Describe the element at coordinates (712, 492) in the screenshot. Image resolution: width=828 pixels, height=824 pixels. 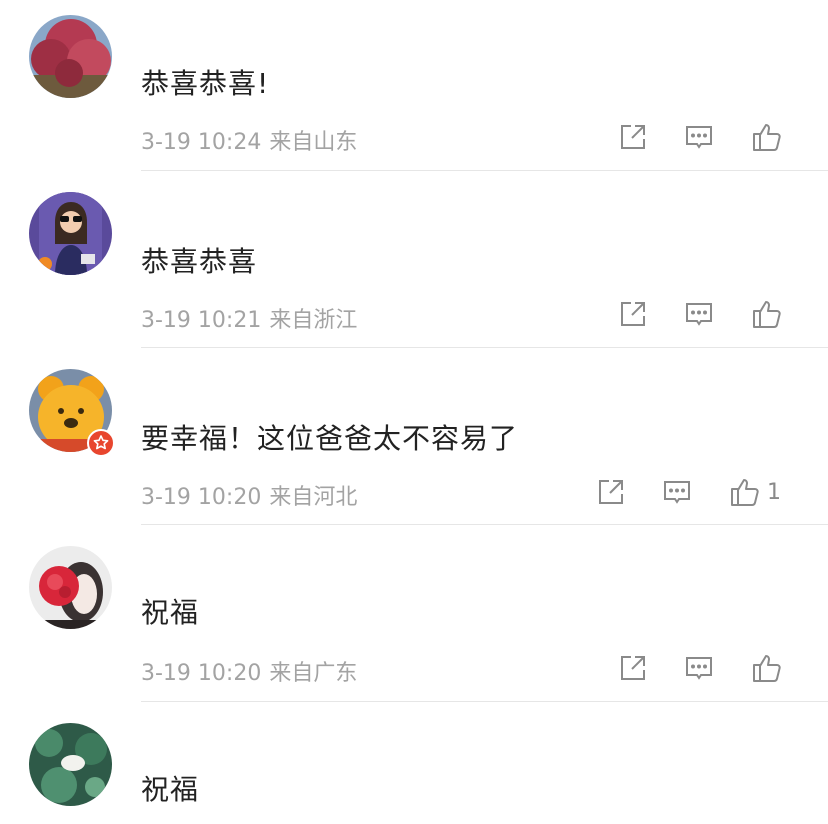
I see `comment-actions: 1` at that location.